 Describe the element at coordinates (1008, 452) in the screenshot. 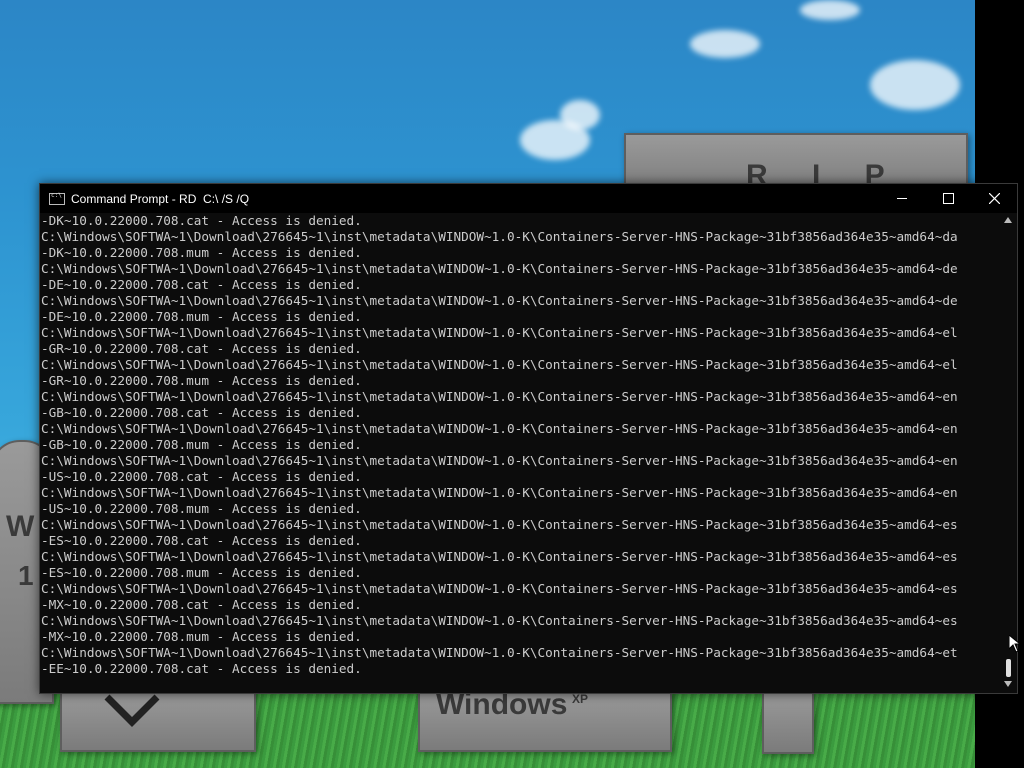

I see `vertical-scrollbar` at that location.